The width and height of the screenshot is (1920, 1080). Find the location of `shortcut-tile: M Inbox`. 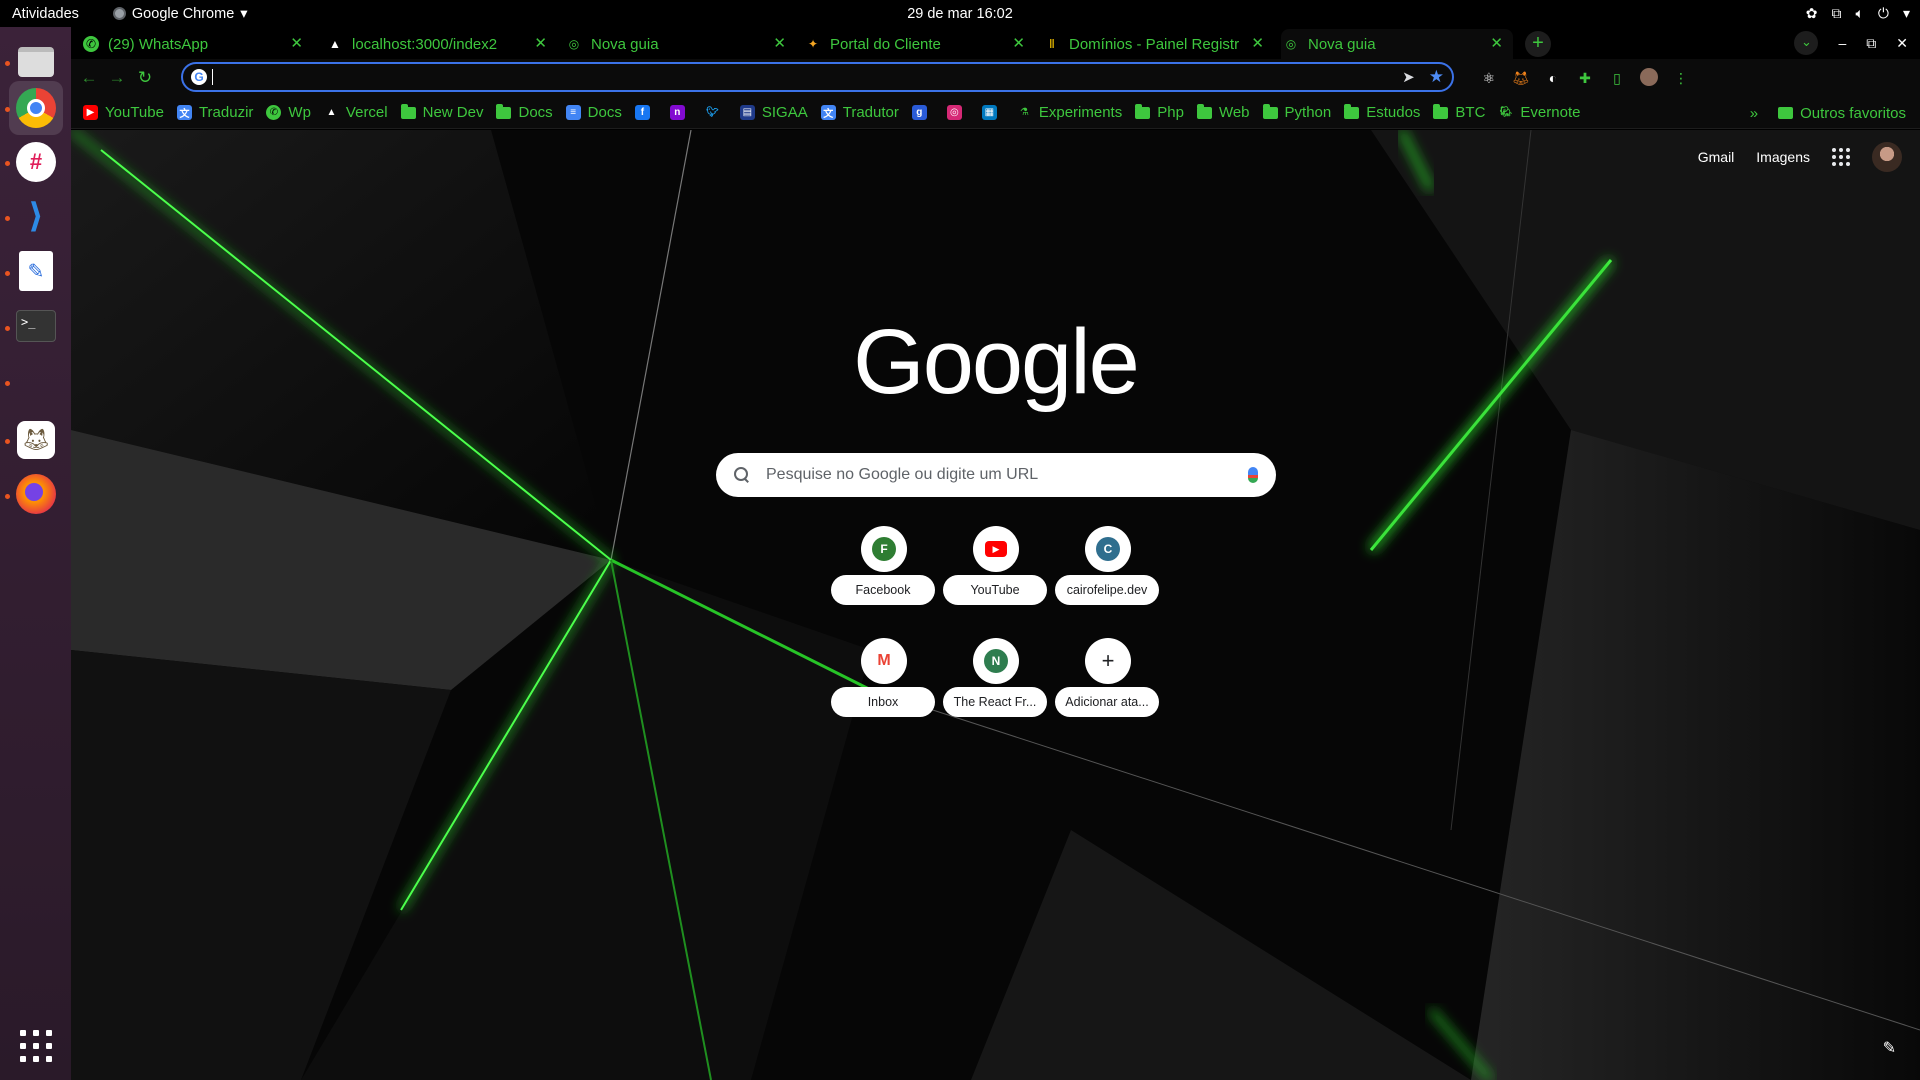

shortcut-tile: M Inbox is located at coordinates (883, 680).